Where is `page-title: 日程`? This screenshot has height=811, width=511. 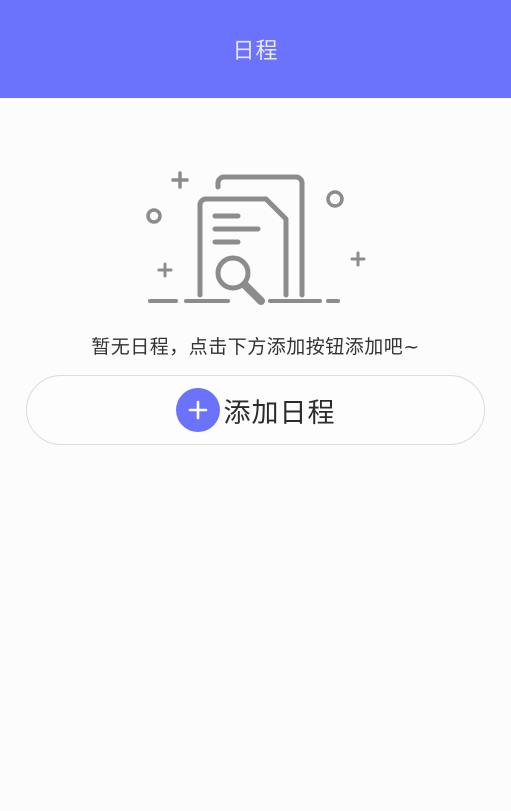 page-title: 日程 is located at coordinates (255, 51).